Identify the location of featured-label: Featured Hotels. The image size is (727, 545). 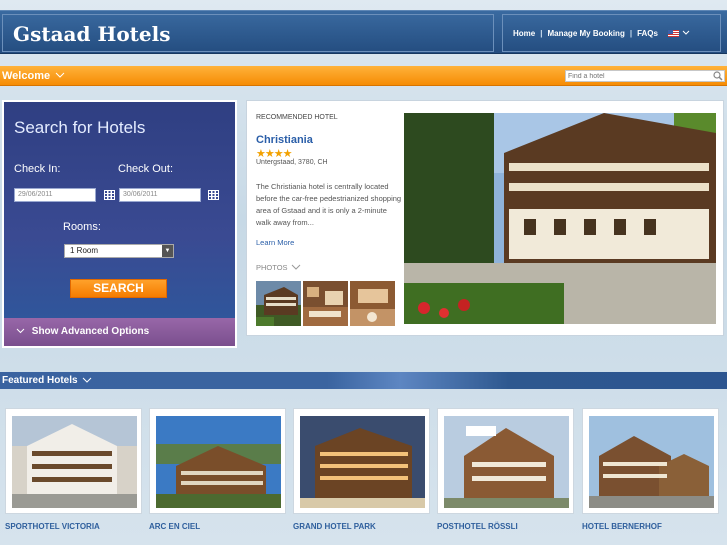
(40, 380).